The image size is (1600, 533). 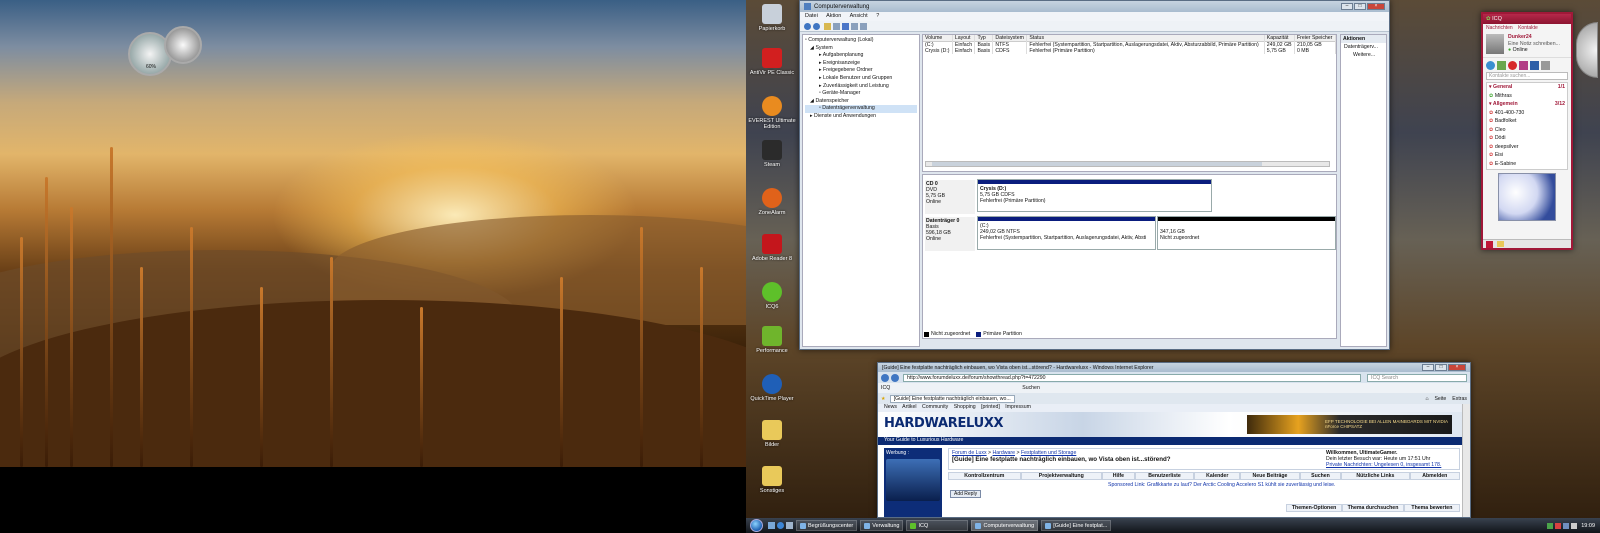 I want to click on icq-ad-banner, so click(x=1527, y=197).